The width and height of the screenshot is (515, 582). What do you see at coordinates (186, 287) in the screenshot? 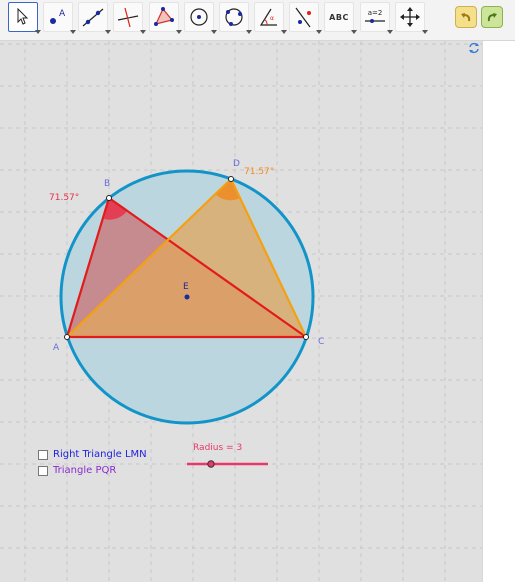
I see `label-e: E` at bounding box center [186, 287].